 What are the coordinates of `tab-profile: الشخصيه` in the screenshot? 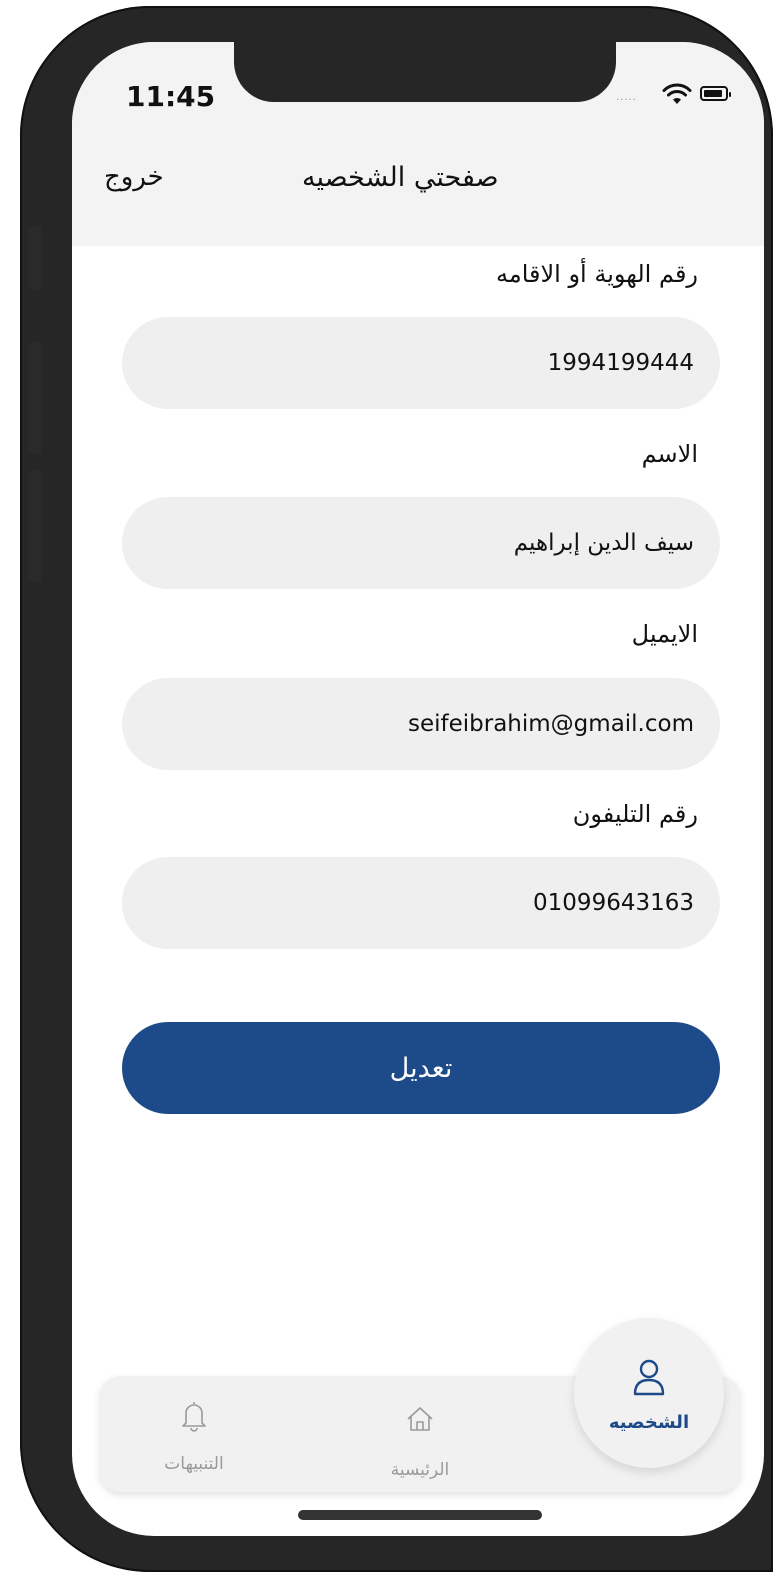 It's located at (649, 1393).